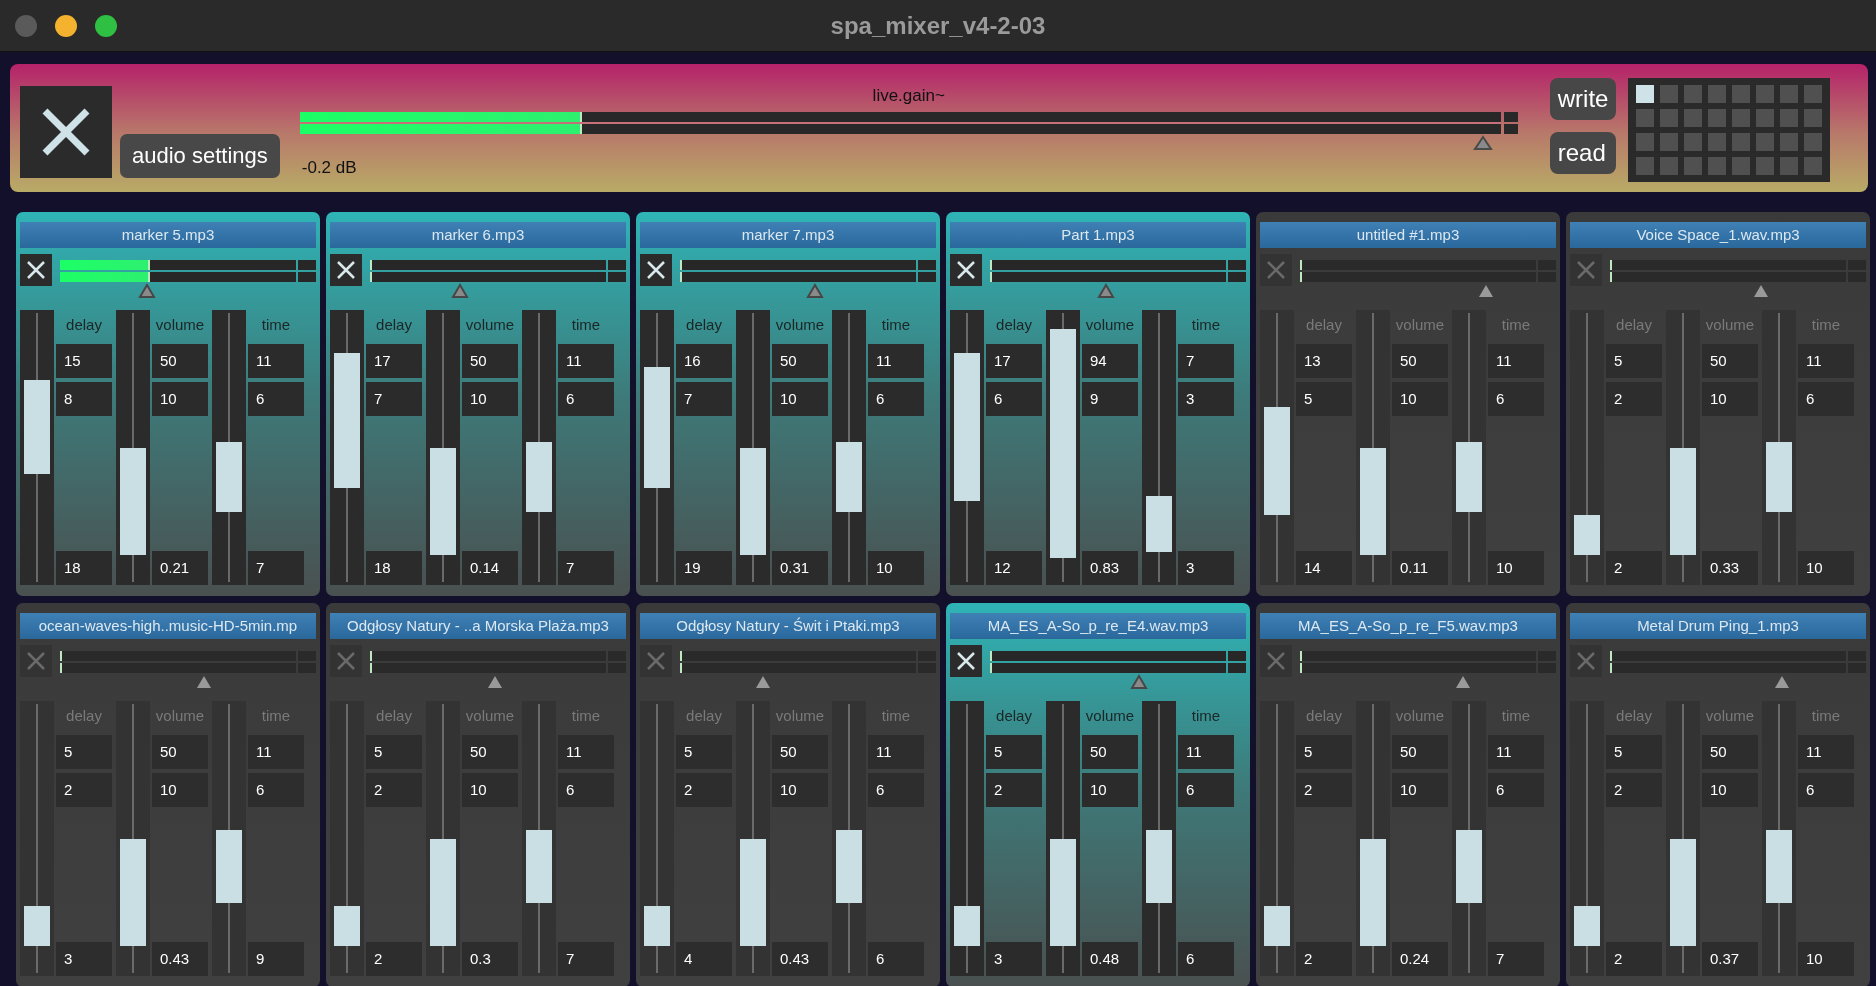  What do you see at coordinates (1098, 235) in the screenshot?
I see `file-name: Part 1.mp3` at bounding box center [1098, 235].